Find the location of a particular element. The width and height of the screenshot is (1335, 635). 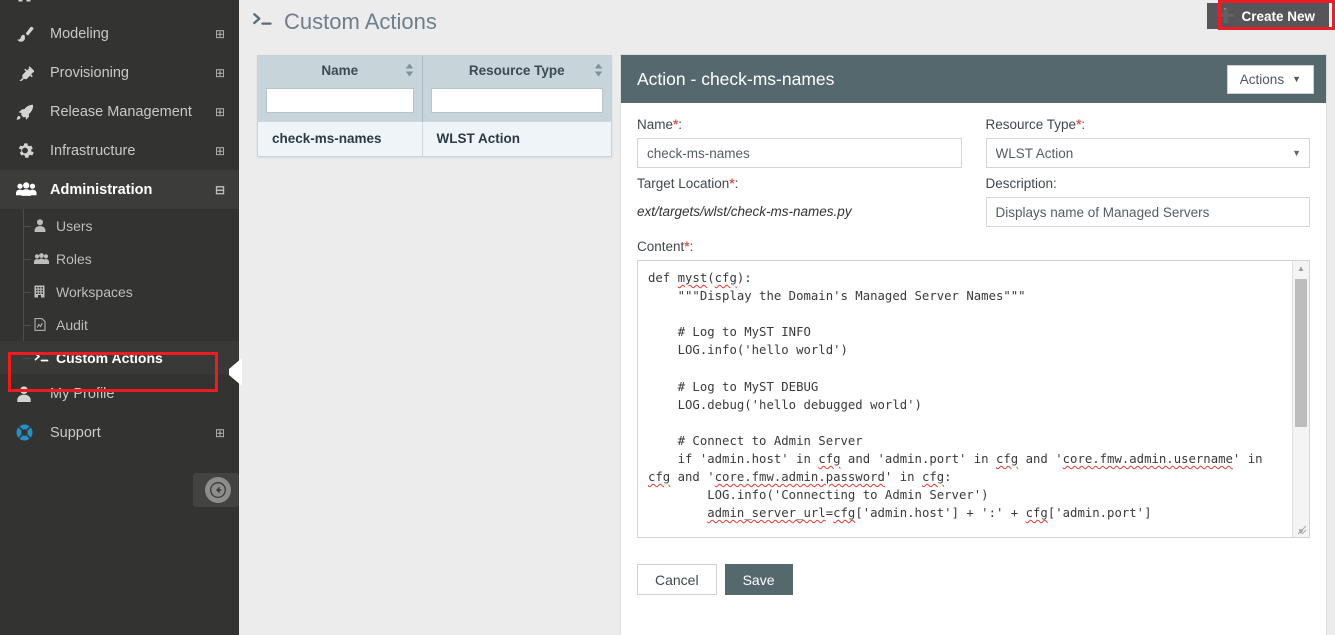

field-group-description: Description: is located at coordinates (1148, 201).